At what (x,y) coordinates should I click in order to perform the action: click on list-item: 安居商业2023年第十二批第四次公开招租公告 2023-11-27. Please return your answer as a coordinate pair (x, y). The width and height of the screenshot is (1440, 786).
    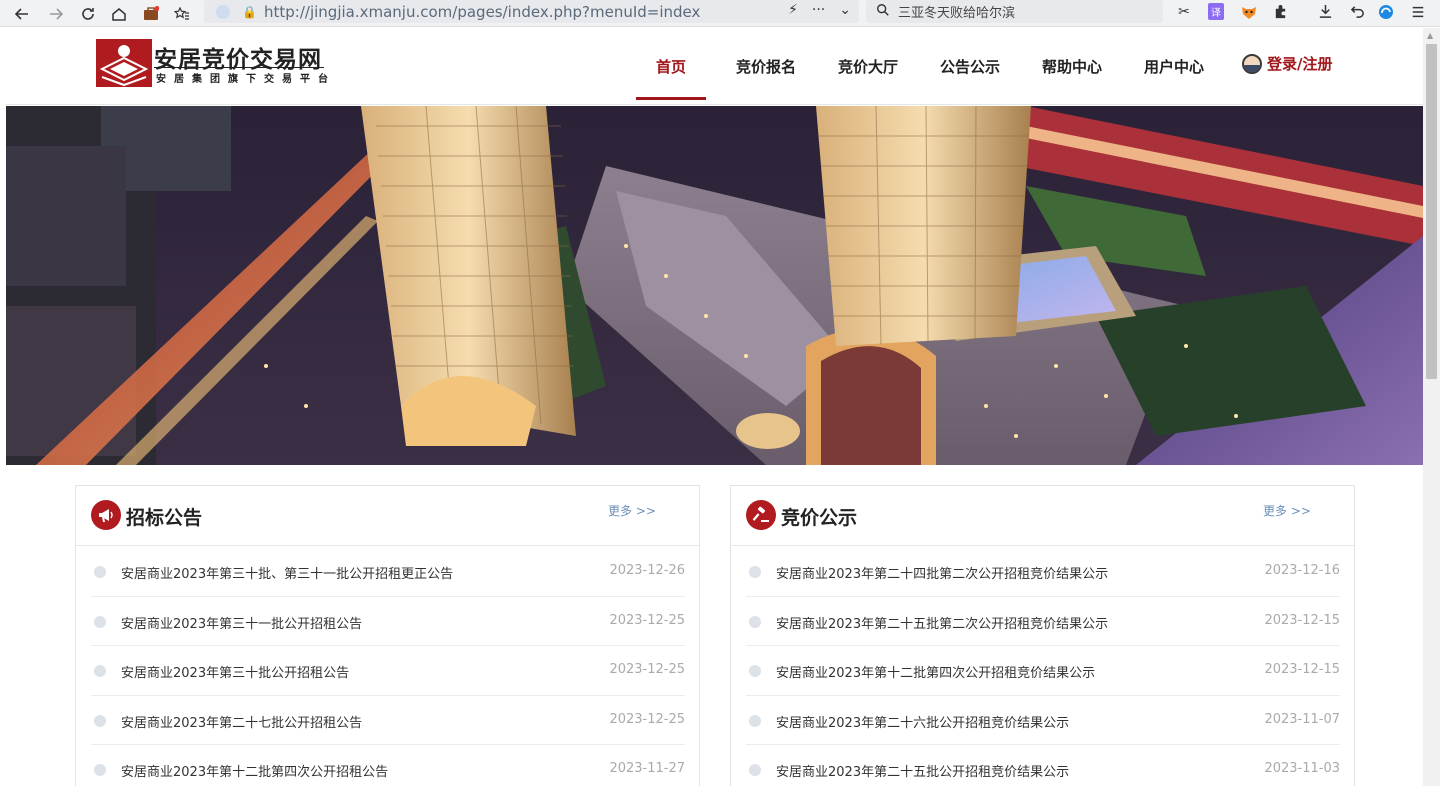
    Looking at the image, I should click on (388, 765).